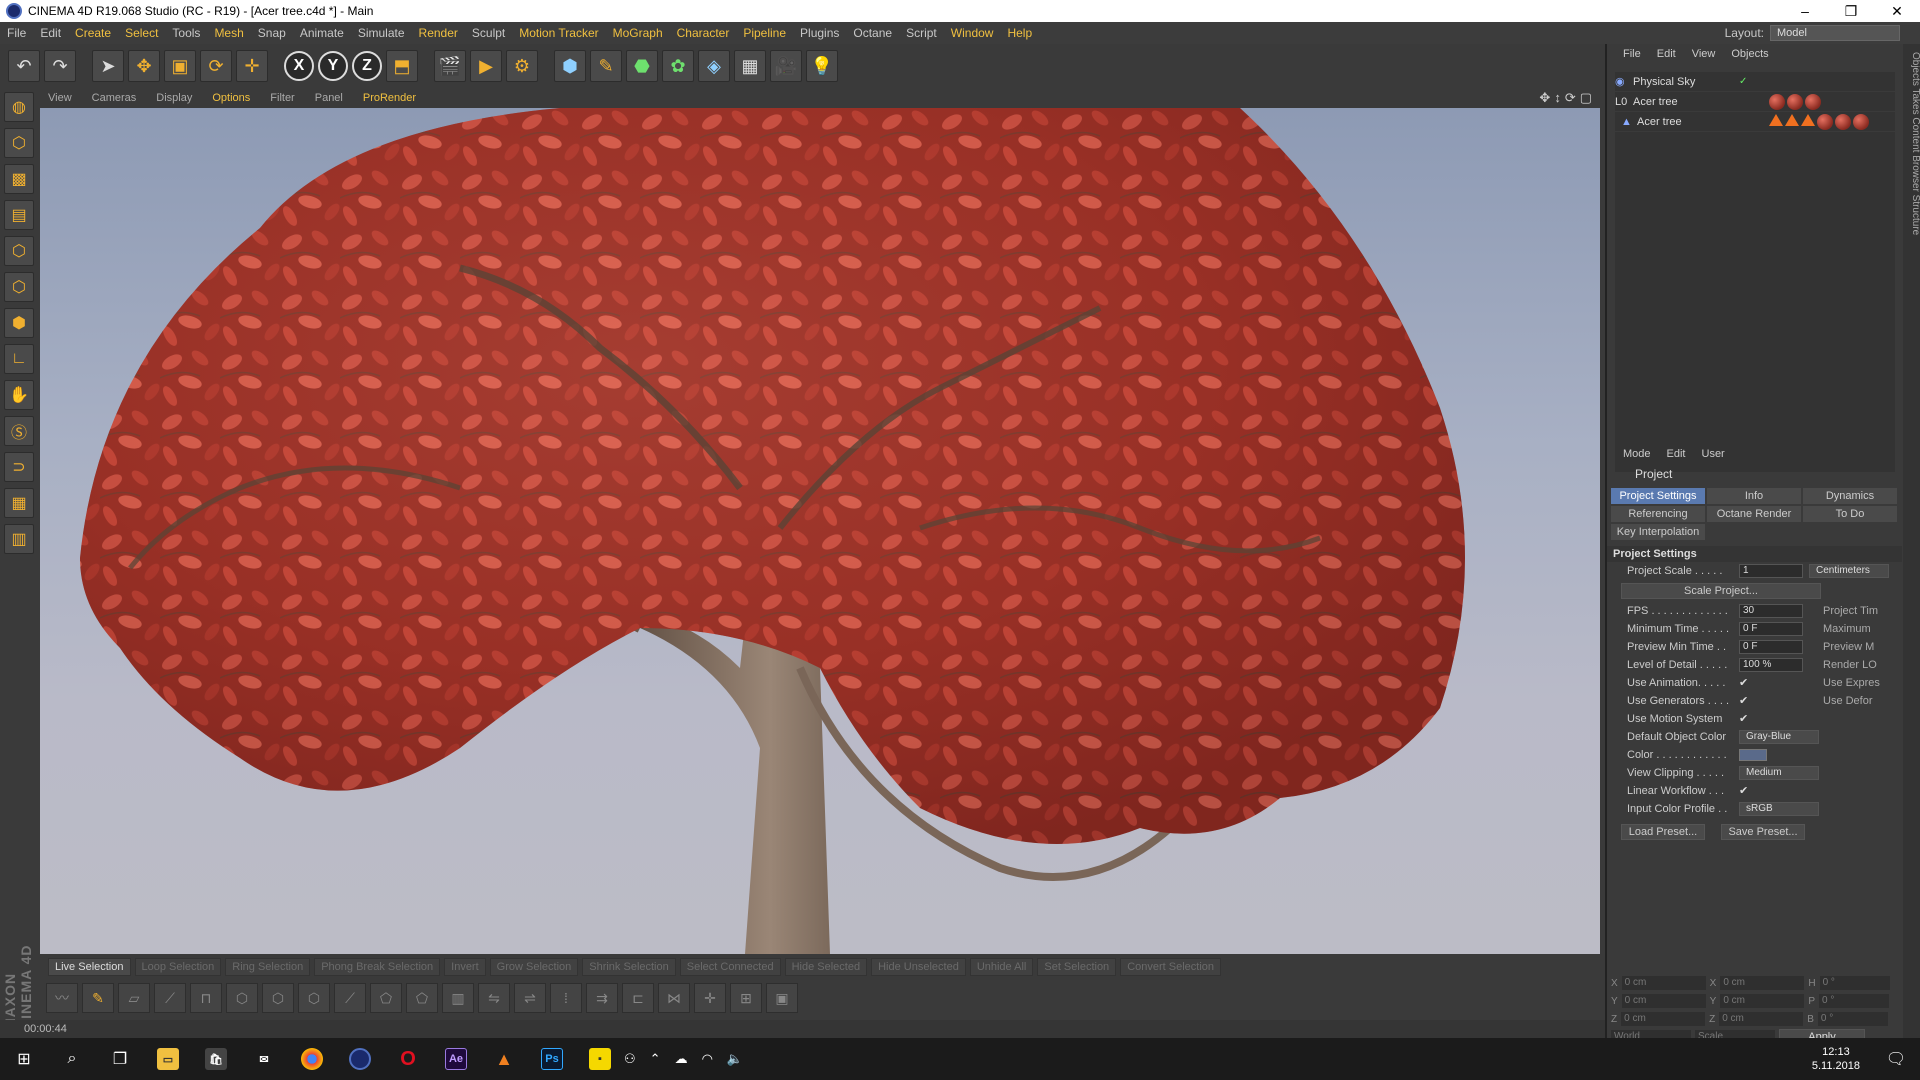 This screenshot has width=1920, height=1080. What do you see at coordinates (108, 66) in the screenshot?
I see `select-arrow-icon: ➤` at bounding box center [108, 66].